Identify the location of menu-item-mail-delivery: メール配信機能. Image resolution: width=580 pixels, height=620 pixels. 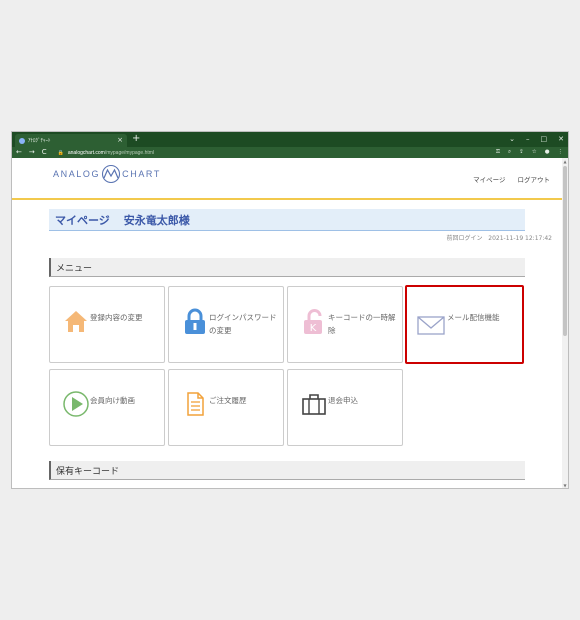
(464, 324).